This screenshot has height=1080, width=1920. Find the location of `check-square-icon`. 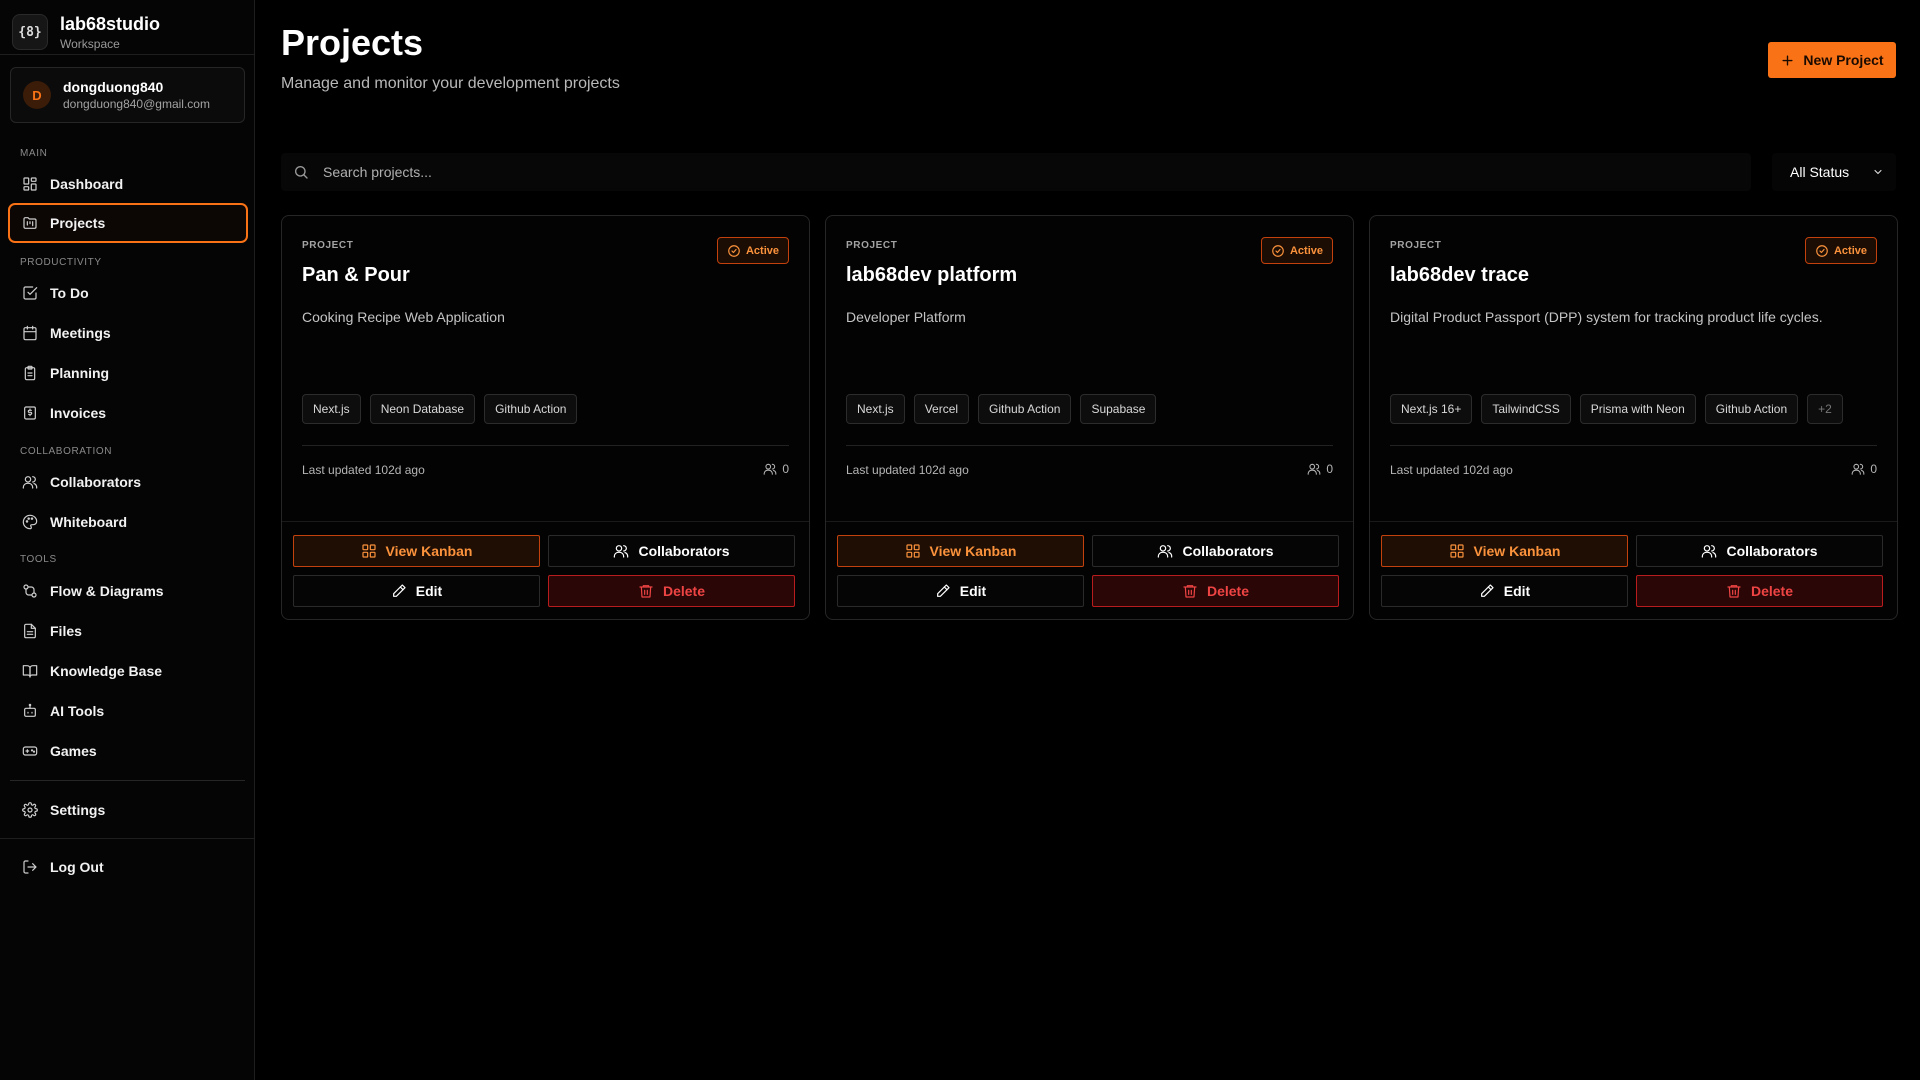

check-square-icon is located at coordinates (30, 293).